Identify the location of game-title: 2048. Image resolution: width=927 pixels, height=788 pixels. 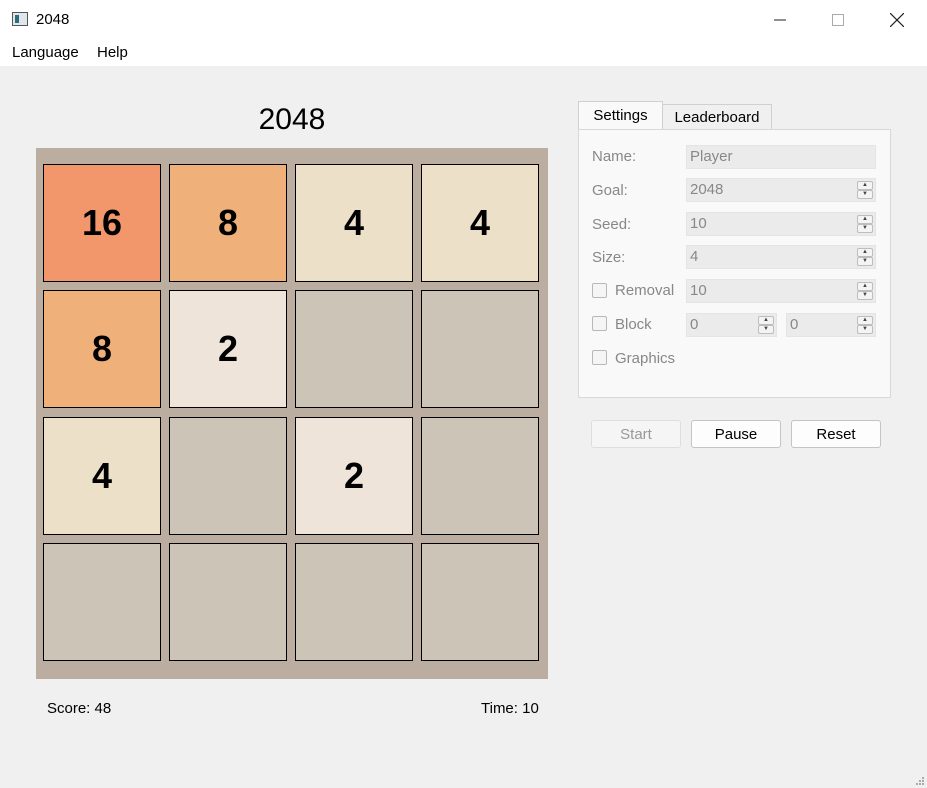
(292, 119).